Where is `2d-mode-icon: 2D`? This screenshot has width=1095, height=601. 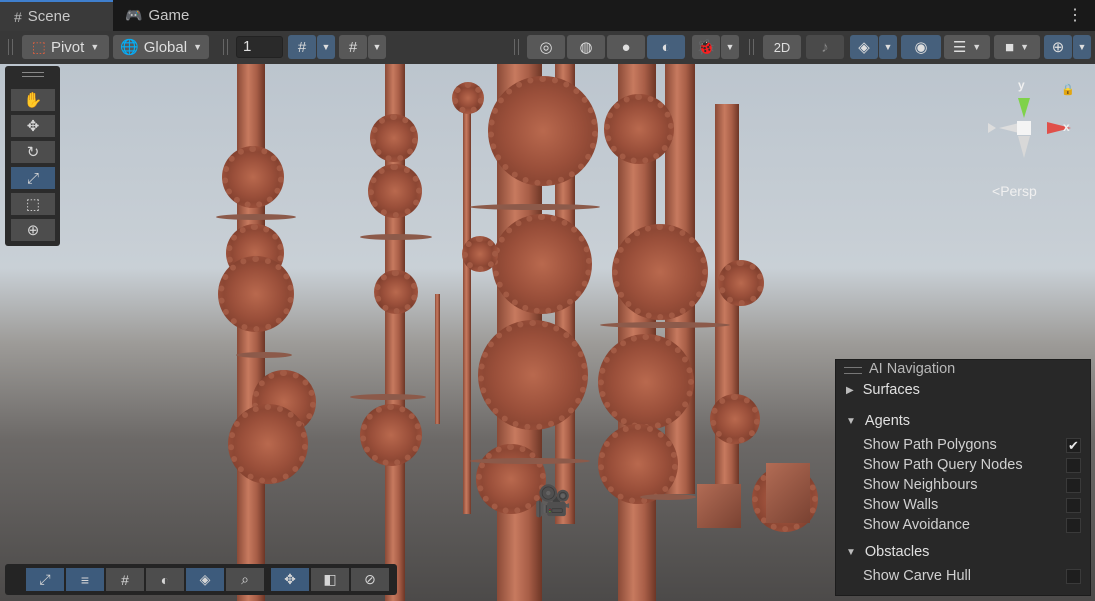
2d-mode-icon: 2D is located at coordinates (782, 47).